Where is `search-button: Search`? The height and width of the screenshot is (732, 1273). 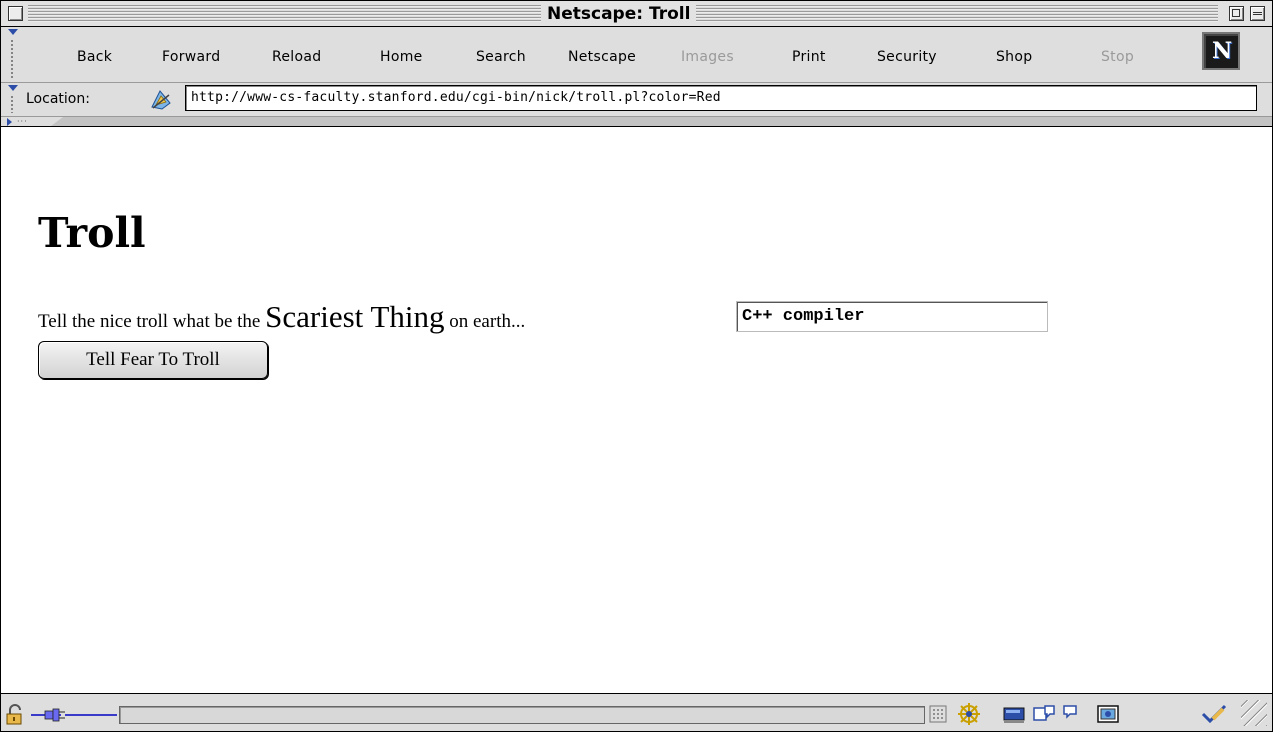 search-button: Search is located at coordinates (501, 57).